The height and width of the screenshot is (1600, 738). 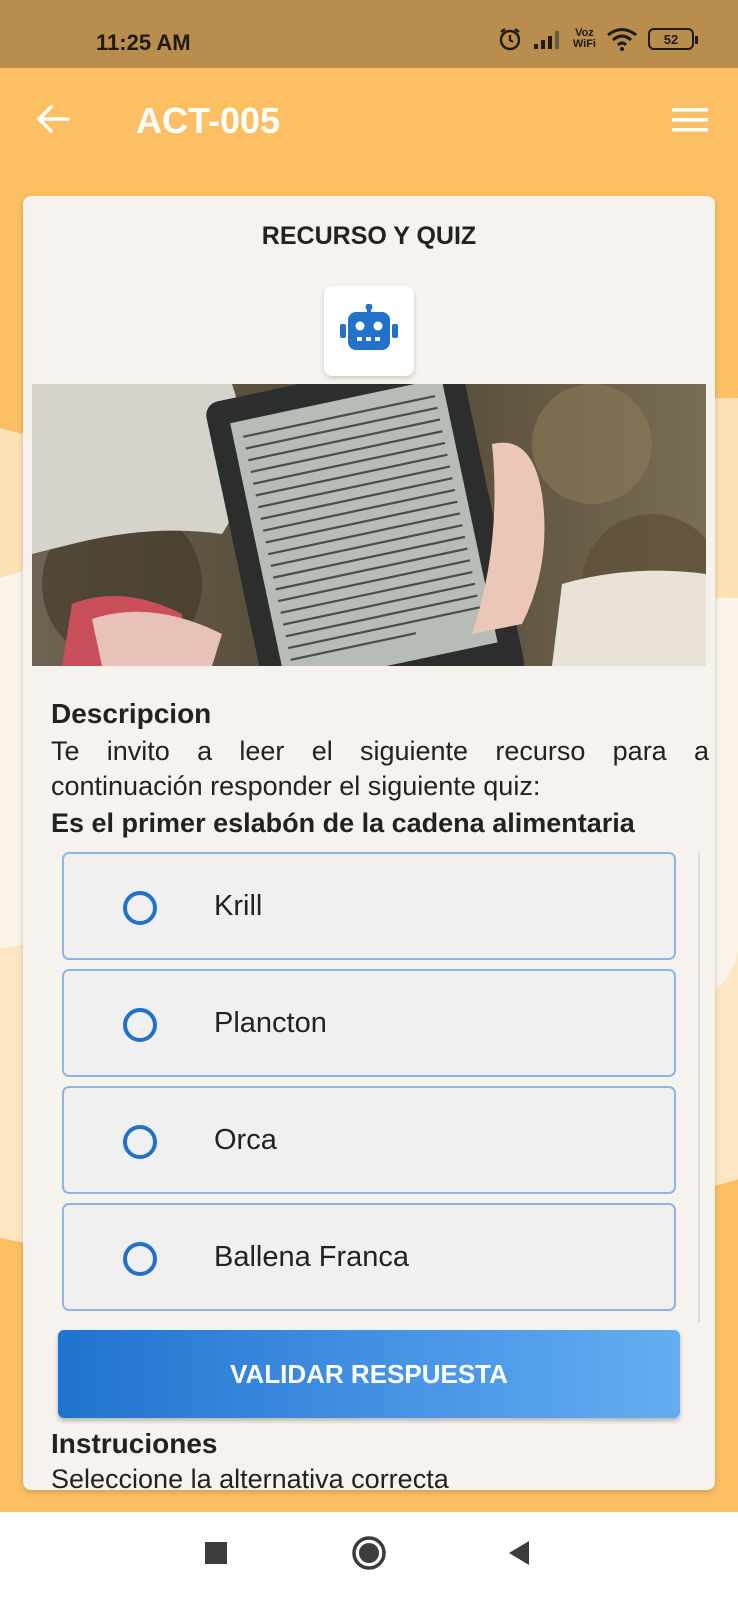 What do you see at coordinates (270, 1023) in the screenshot?
I see `option-label: Plancton` at bounding box center [270, 1023].